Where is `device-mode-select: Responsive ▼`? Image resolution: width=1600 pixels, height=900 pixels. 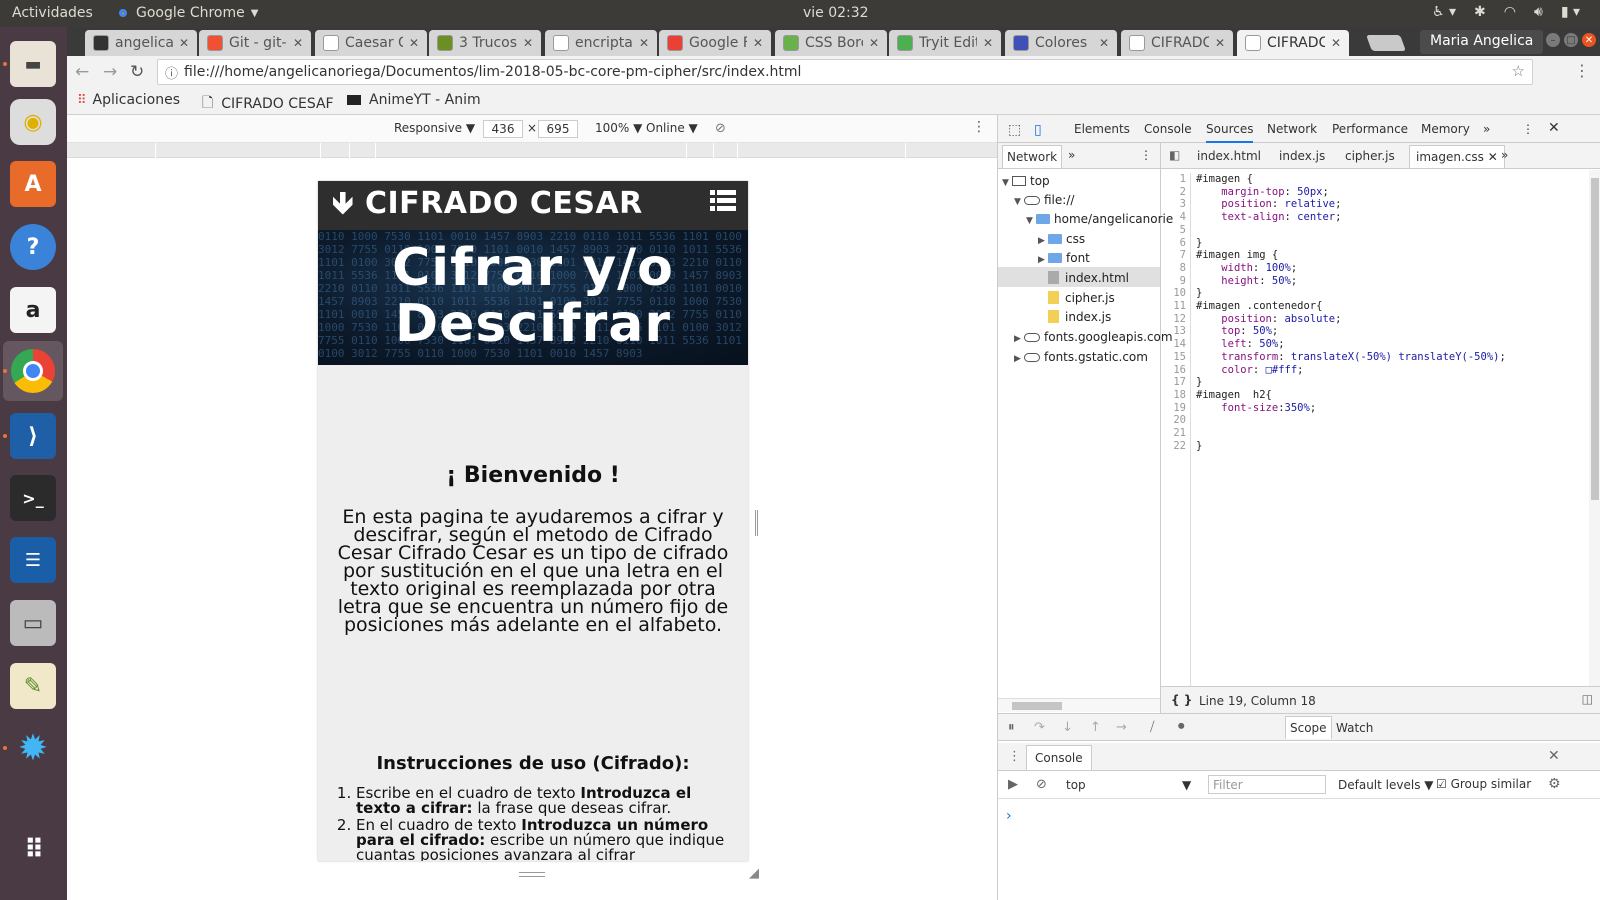 device-mode-select: Responsive ▼ is located at coordinates (434, 128).